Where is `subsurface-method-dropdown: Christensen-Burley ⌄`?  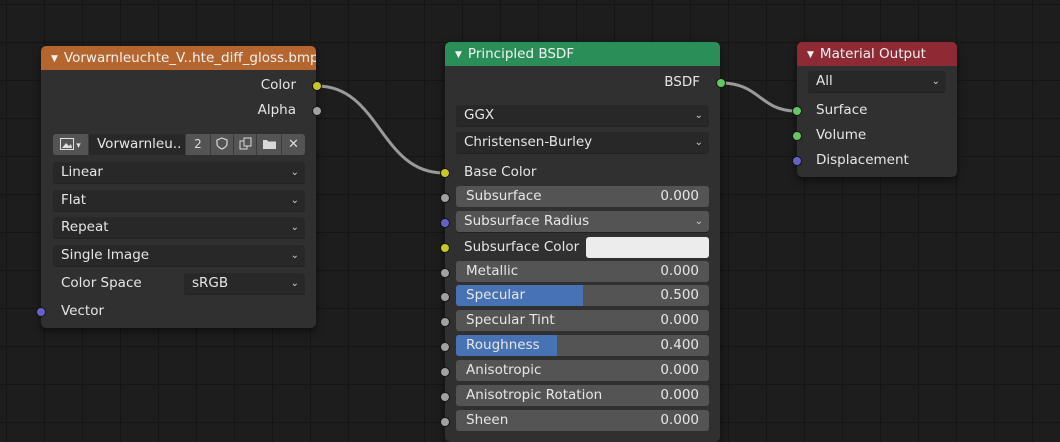
subsurface-method-dropdown: Christensen-Burley ⌄ is located at coordinates (582, 142).